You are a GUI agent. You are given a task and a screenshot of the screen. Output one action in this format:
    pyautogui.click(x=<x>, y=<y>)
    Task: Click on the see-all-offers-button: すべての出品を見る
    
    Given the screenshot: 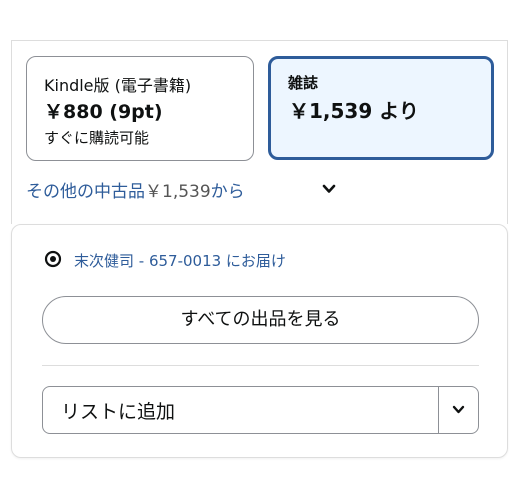 What is the action you would take?
    pyautogui.click(x=260, y=320)
    